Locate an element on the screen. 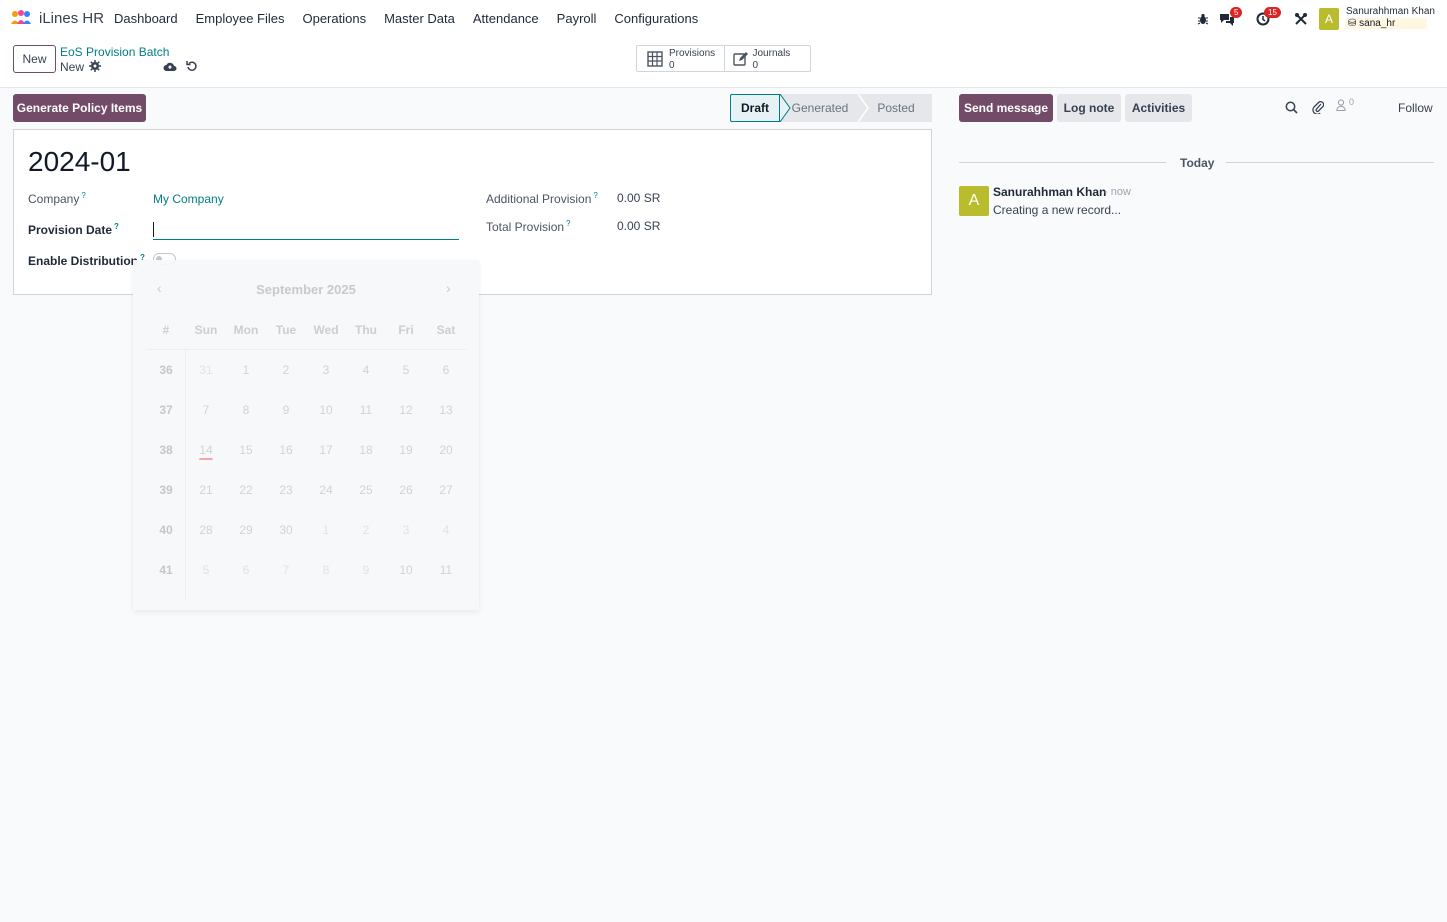 Image resolution: width=1447 pixels, height=922 pixels. menu-dashboard: Dashboard is located at coordinates (146, 18).